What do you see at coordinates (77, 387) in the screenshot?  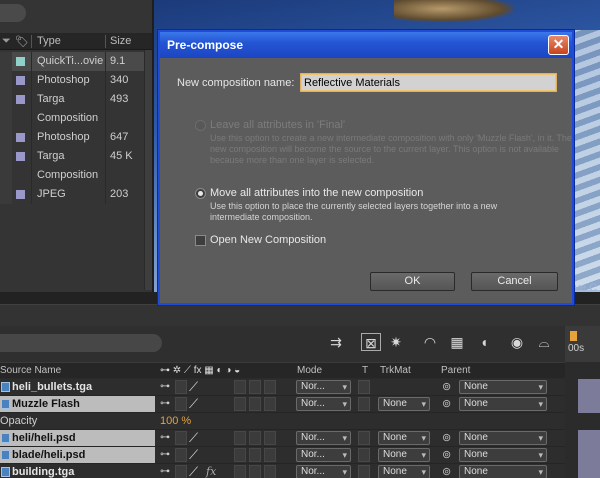 I see `layer-name-cell: heli_bullets.tga` at bounding box center [77, 387].